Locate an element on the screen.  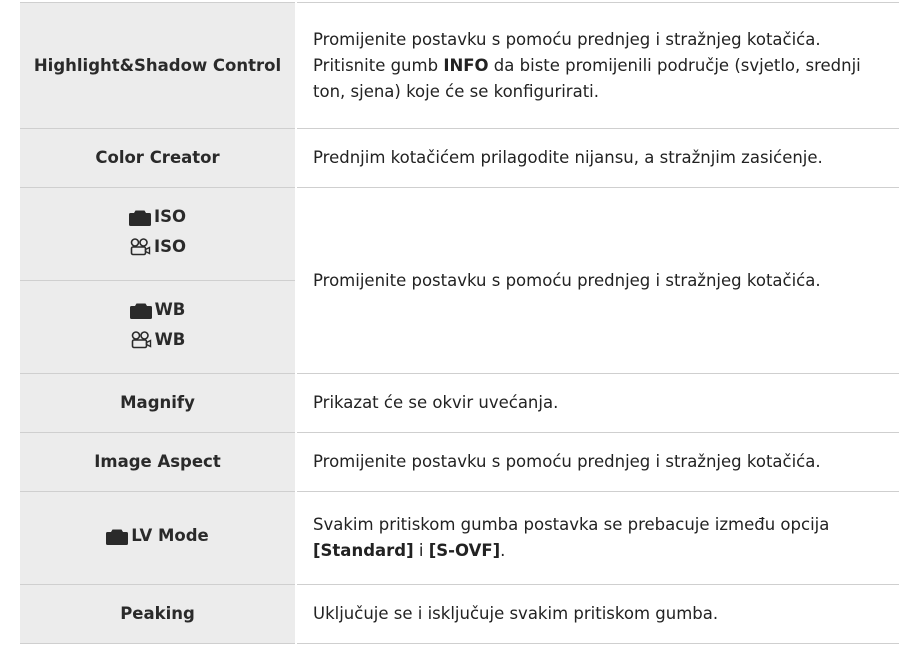
function-name: Image Aspect is located at coordinates (158, 462).